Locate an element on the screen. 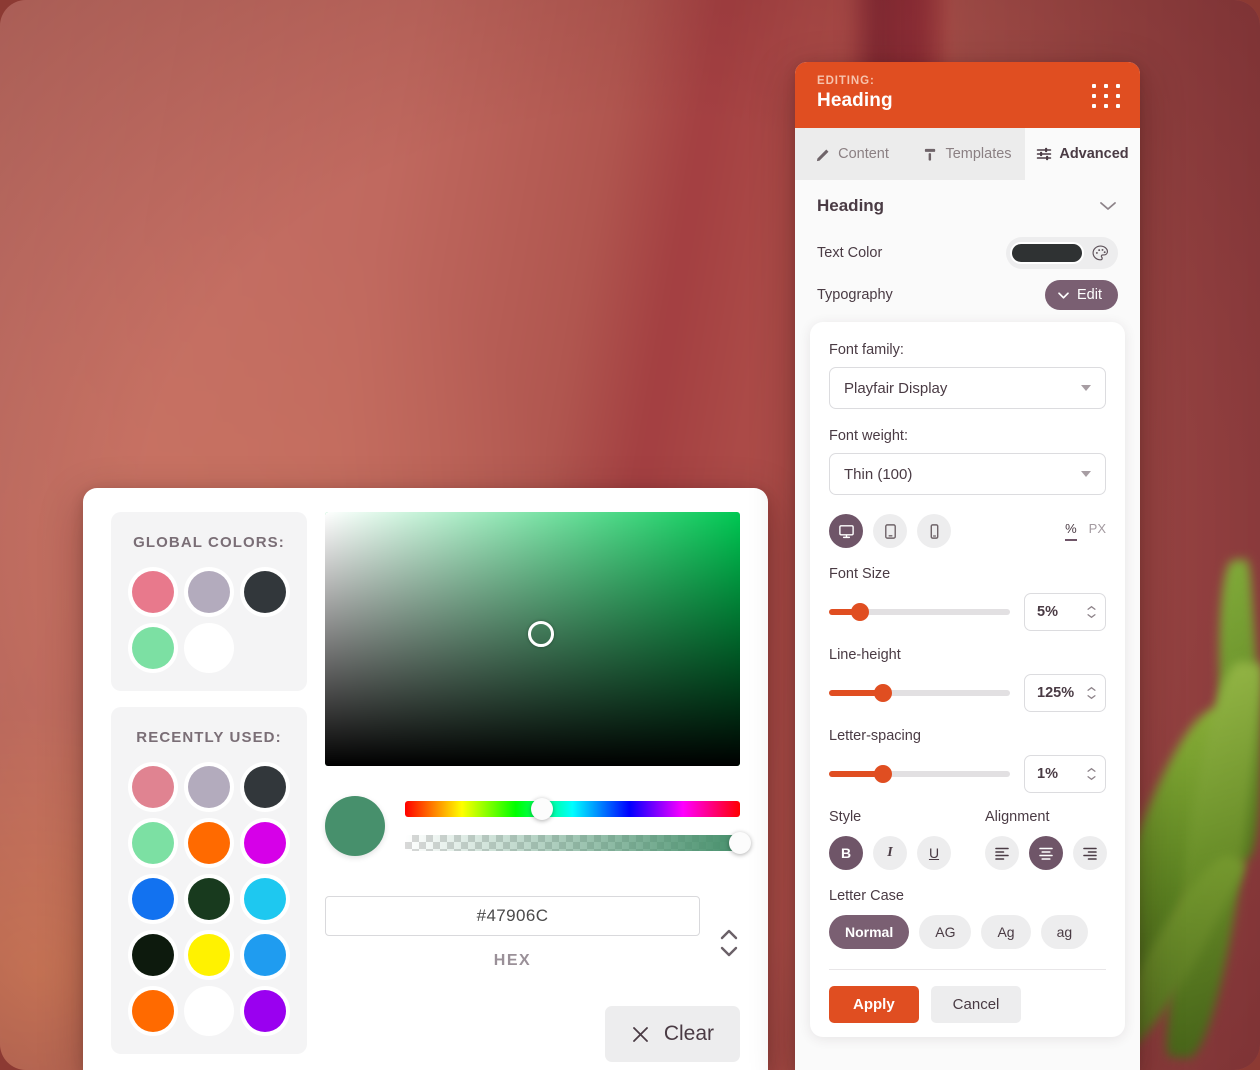 Image resolution: width=1260 pixels, height=1070 pixels. device-mobile-button is located at coordinates (934, 531).